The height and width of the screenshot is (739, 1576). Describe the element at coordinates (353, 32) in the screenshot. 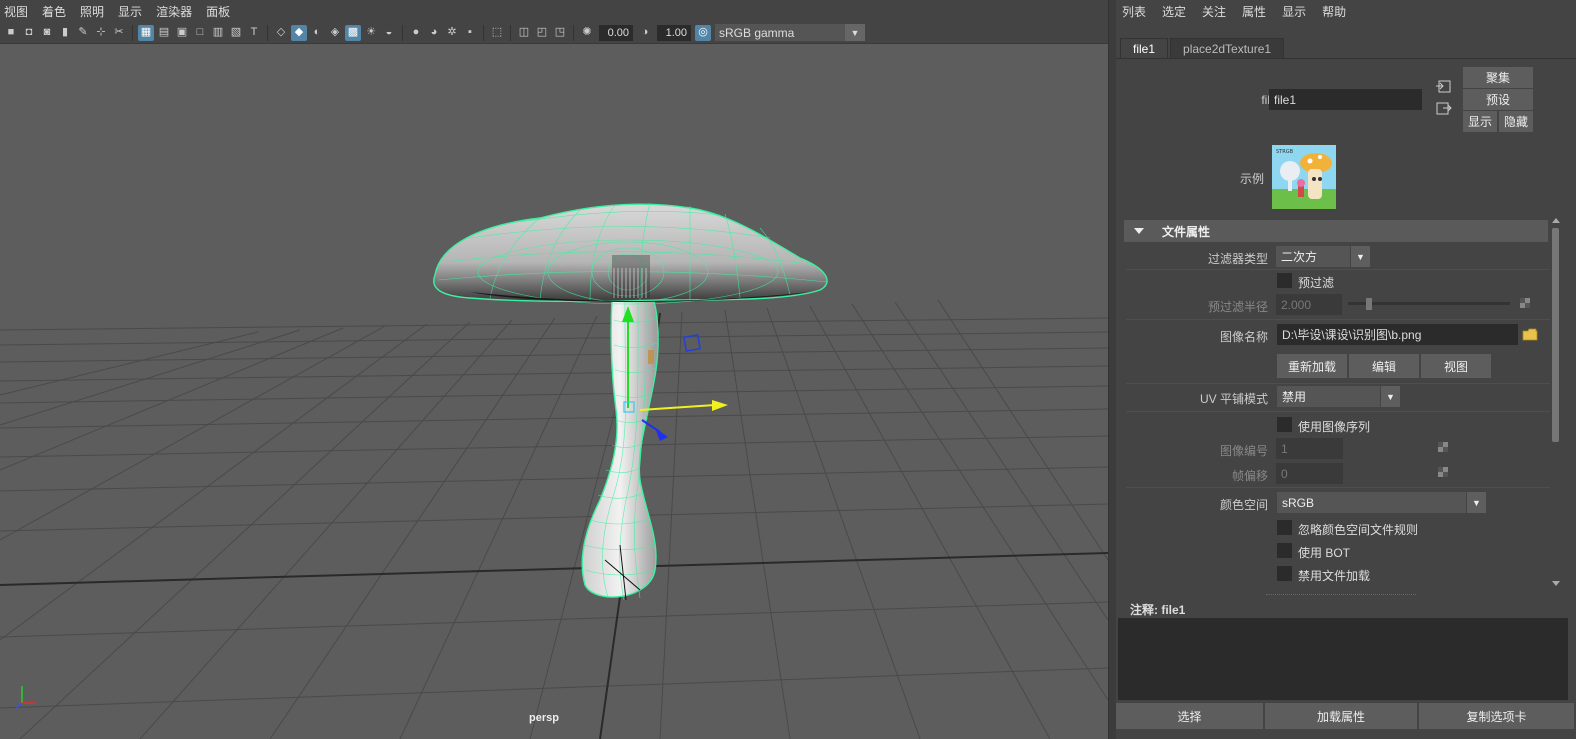

I see `textured-icon: ▩` at that location.